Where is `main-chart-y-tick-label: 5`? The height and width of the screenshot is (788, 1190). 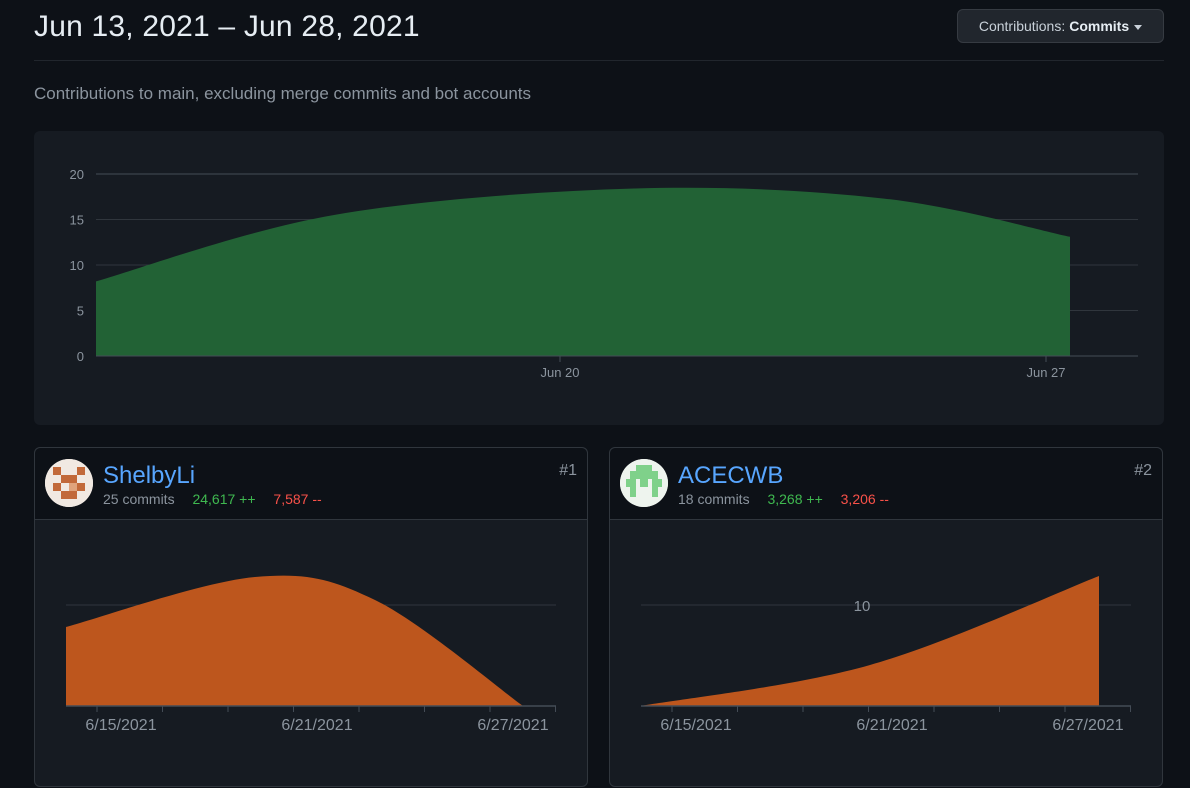
main-chart-y-tick-label: 5 is located at coordinates (80, 311).